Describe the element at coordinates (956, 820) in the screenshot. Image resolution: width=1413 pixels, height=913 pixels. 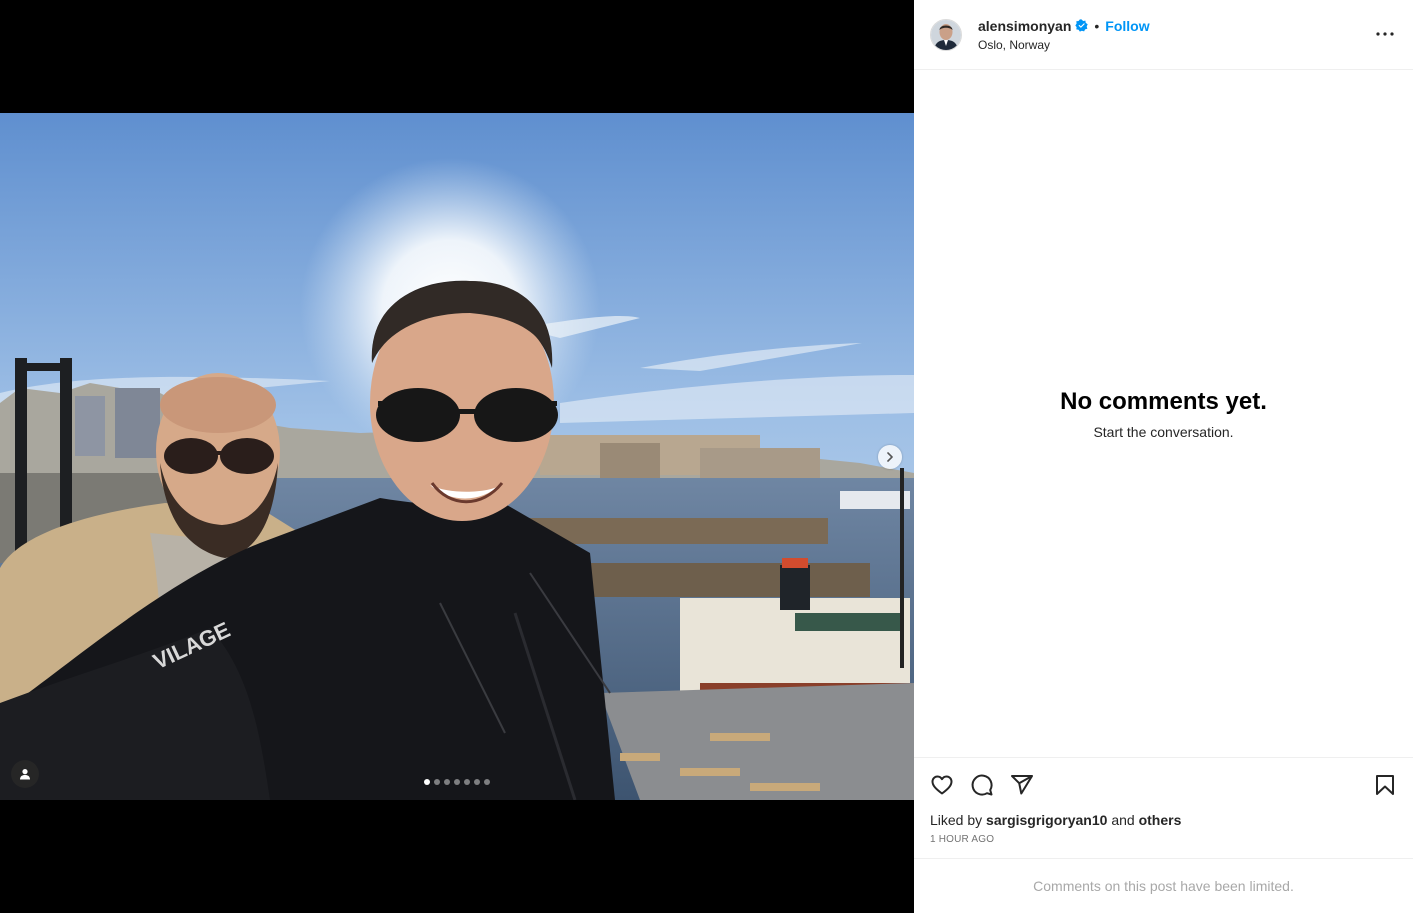
I see `likes-prefix: Liked by` at that location.